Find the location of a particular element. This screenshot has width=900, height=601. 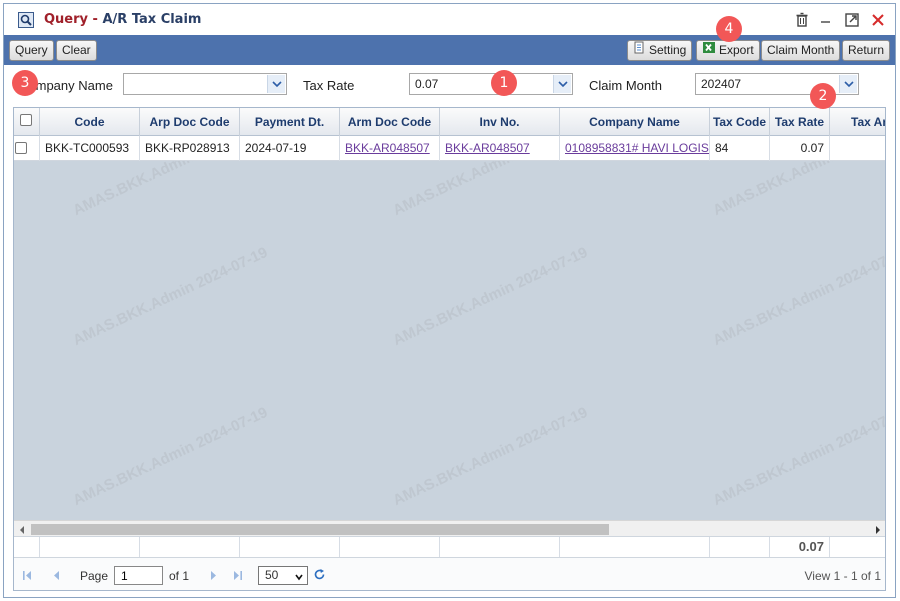

col-header-inv-no: Inv No. is located at coordinates (500, 122).